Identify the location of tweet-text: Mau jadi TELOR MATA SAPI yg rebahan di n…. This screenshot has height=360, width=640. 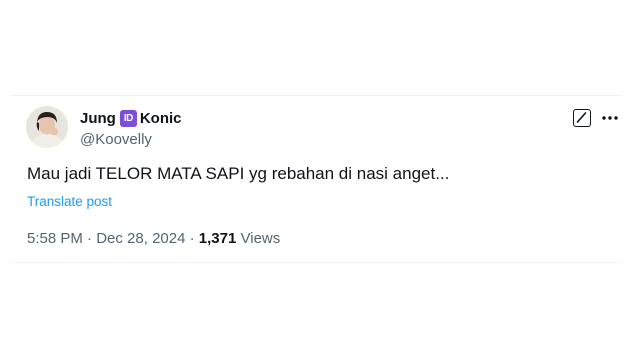
(238, 173).